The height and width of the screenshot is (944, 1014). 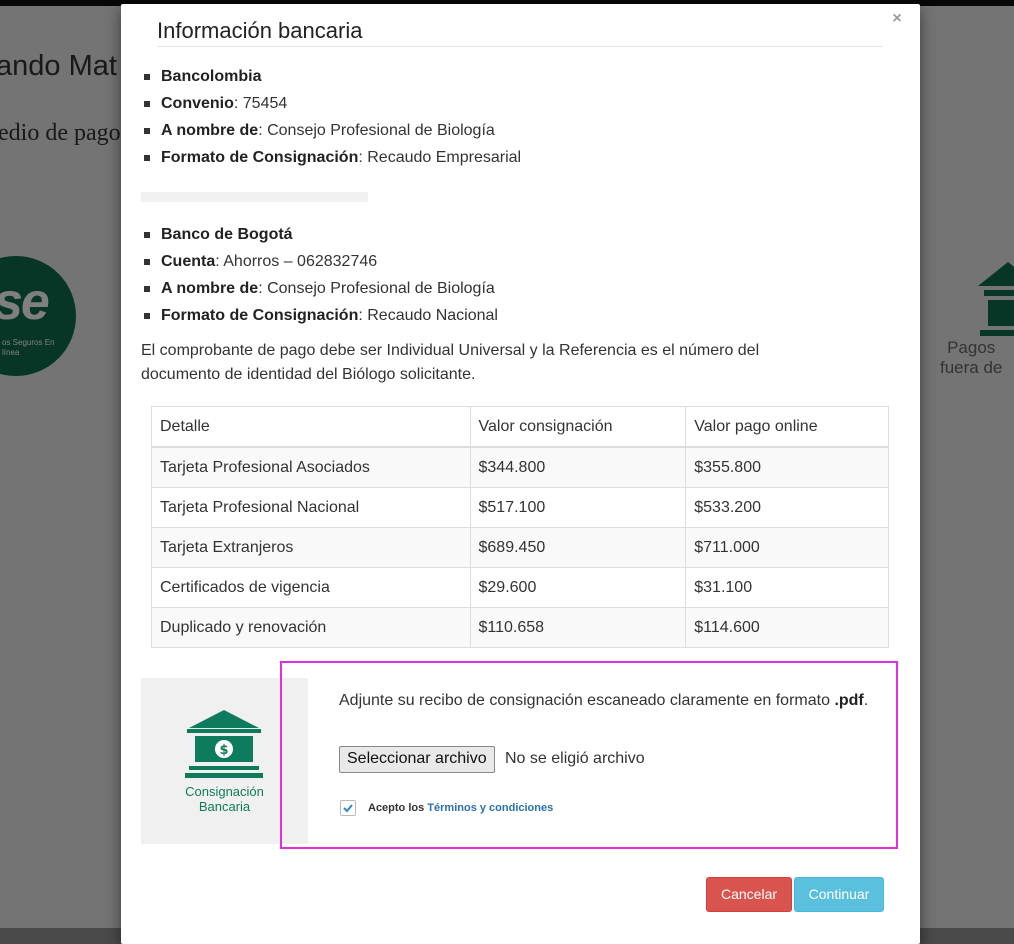 What do you see at coordinates (578, 427) in the screenshot?
I see `column-header: Valor consignación` at bounding box center [578, 427].